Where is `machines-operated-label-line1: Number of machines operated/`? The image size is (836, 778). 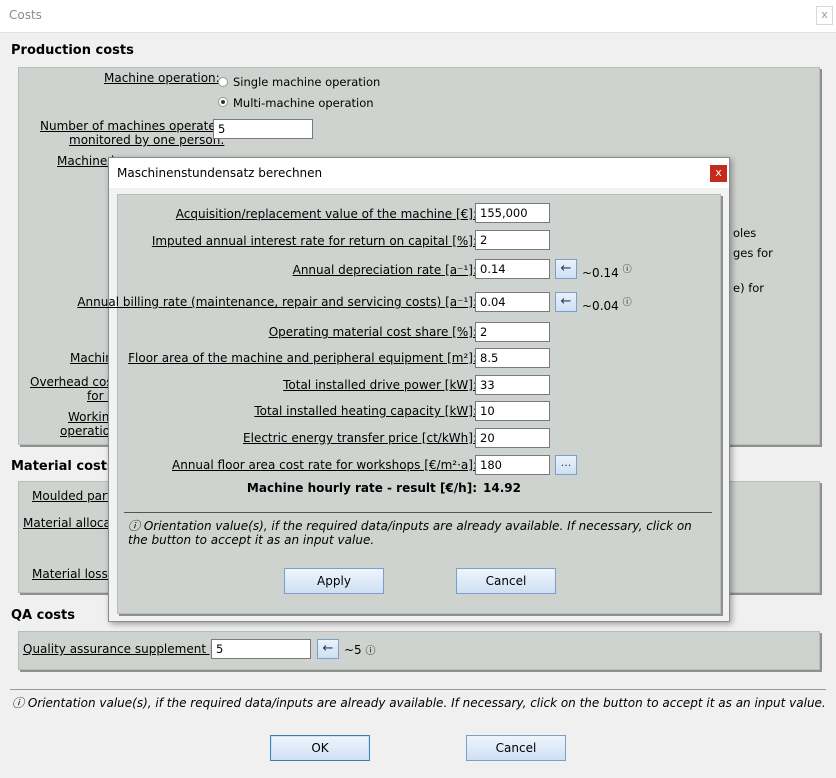
machines-operated-label-line1: Number of machines operated/ is located at coordinates (134, 126).